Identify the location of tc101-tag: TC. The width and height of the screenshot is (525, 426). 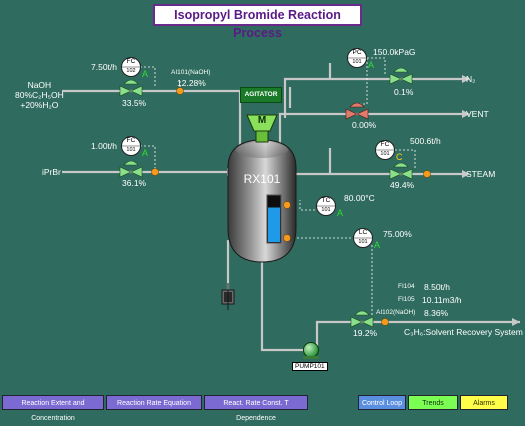
(326, 200).